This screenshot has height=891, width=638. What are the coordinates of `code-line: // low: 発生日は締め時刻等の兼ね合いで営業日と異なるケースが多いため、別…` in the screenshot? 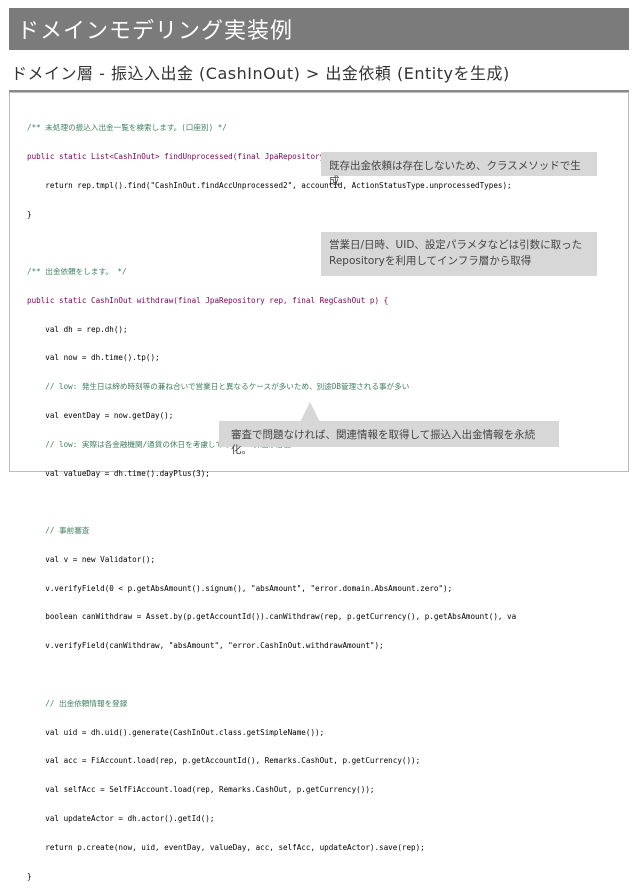 It's located at (218, 387).